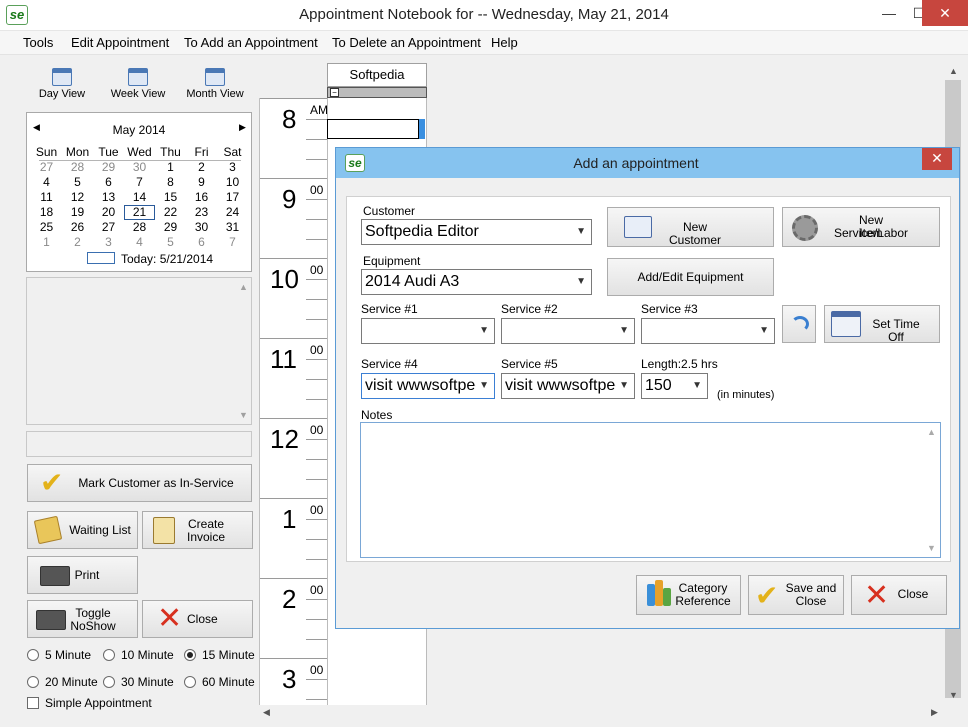 The width and height of the screenshot is (968, 727). What do you see at coordinates (62, 86) in the screenshot?
I see `day-view-button: Day View` at bounding box center [62, 86].